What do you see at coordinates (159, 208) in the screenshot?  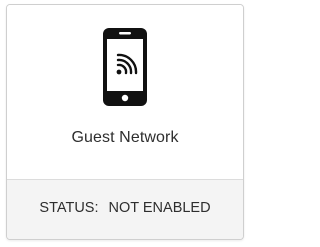 I see `status-value: NOT ENABLED` at bounding box center [159, 208].